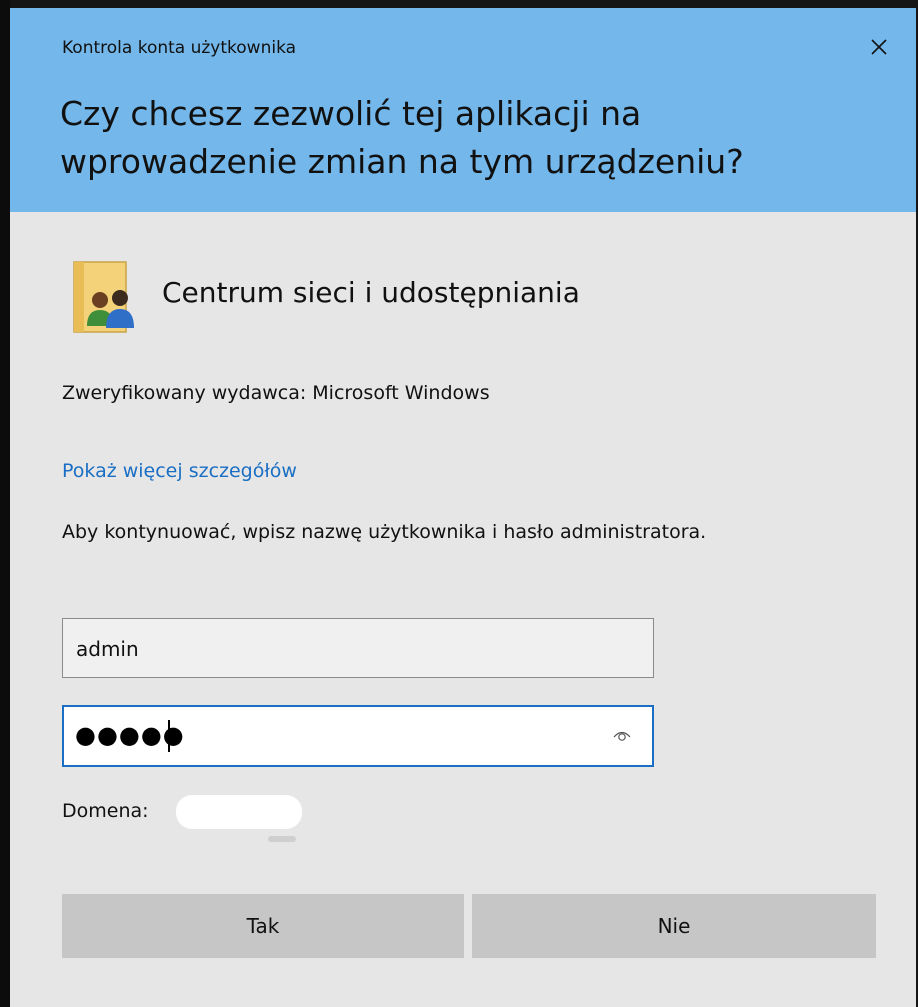  I want to click on network-sharing-center-icon, so click(103, 297).